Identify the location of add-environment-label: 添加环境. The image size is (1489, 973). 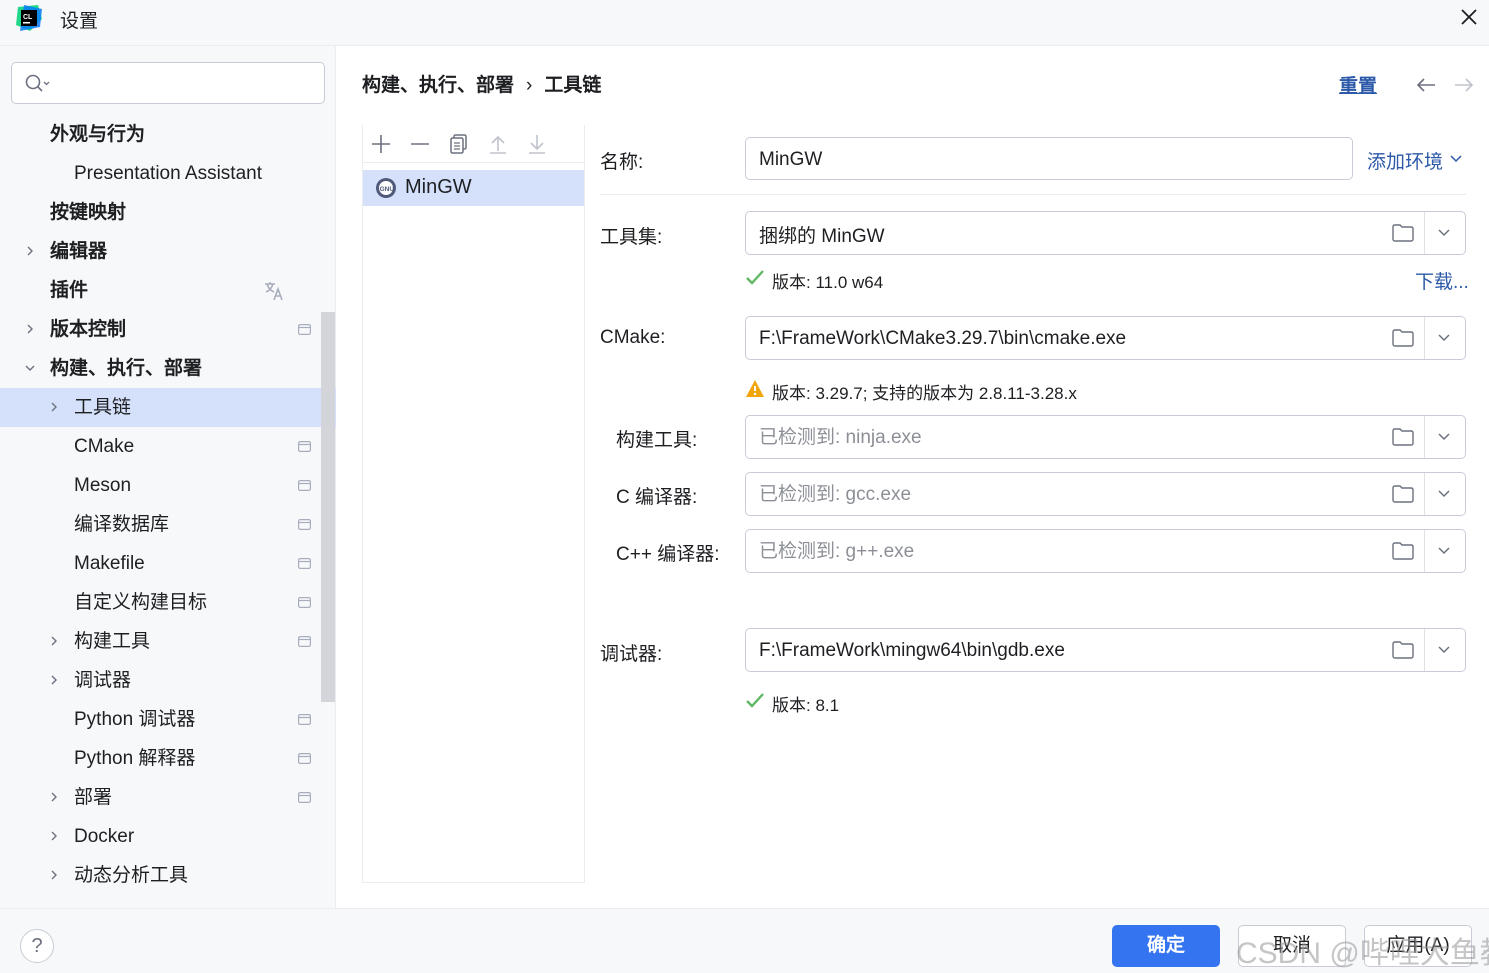
(1405, 162).